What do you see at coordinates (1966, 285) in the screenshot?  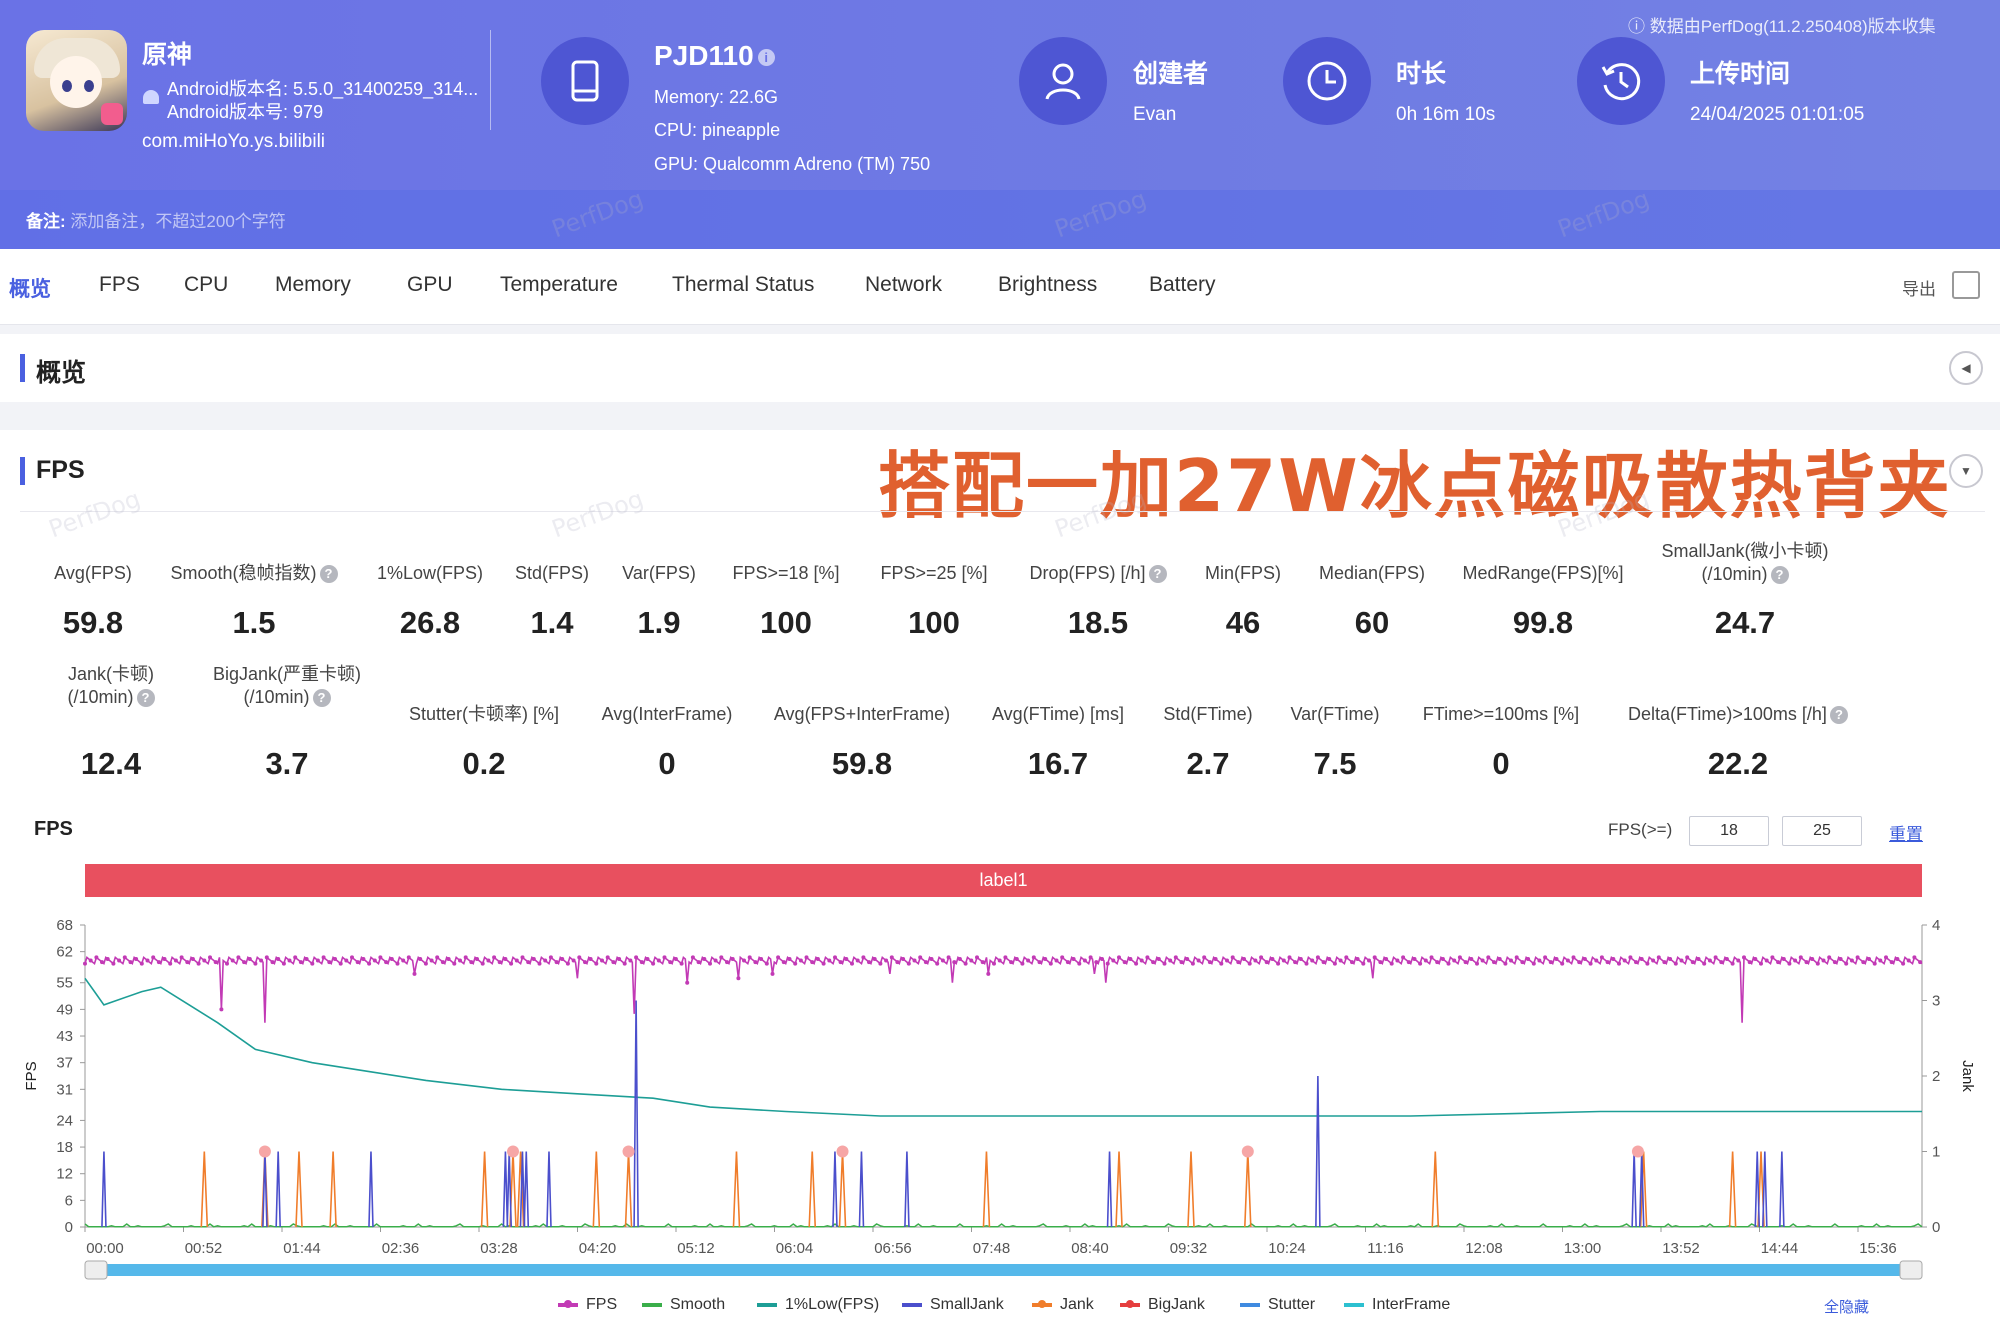 I see `export-icon` at bounding box center [1966, 285].